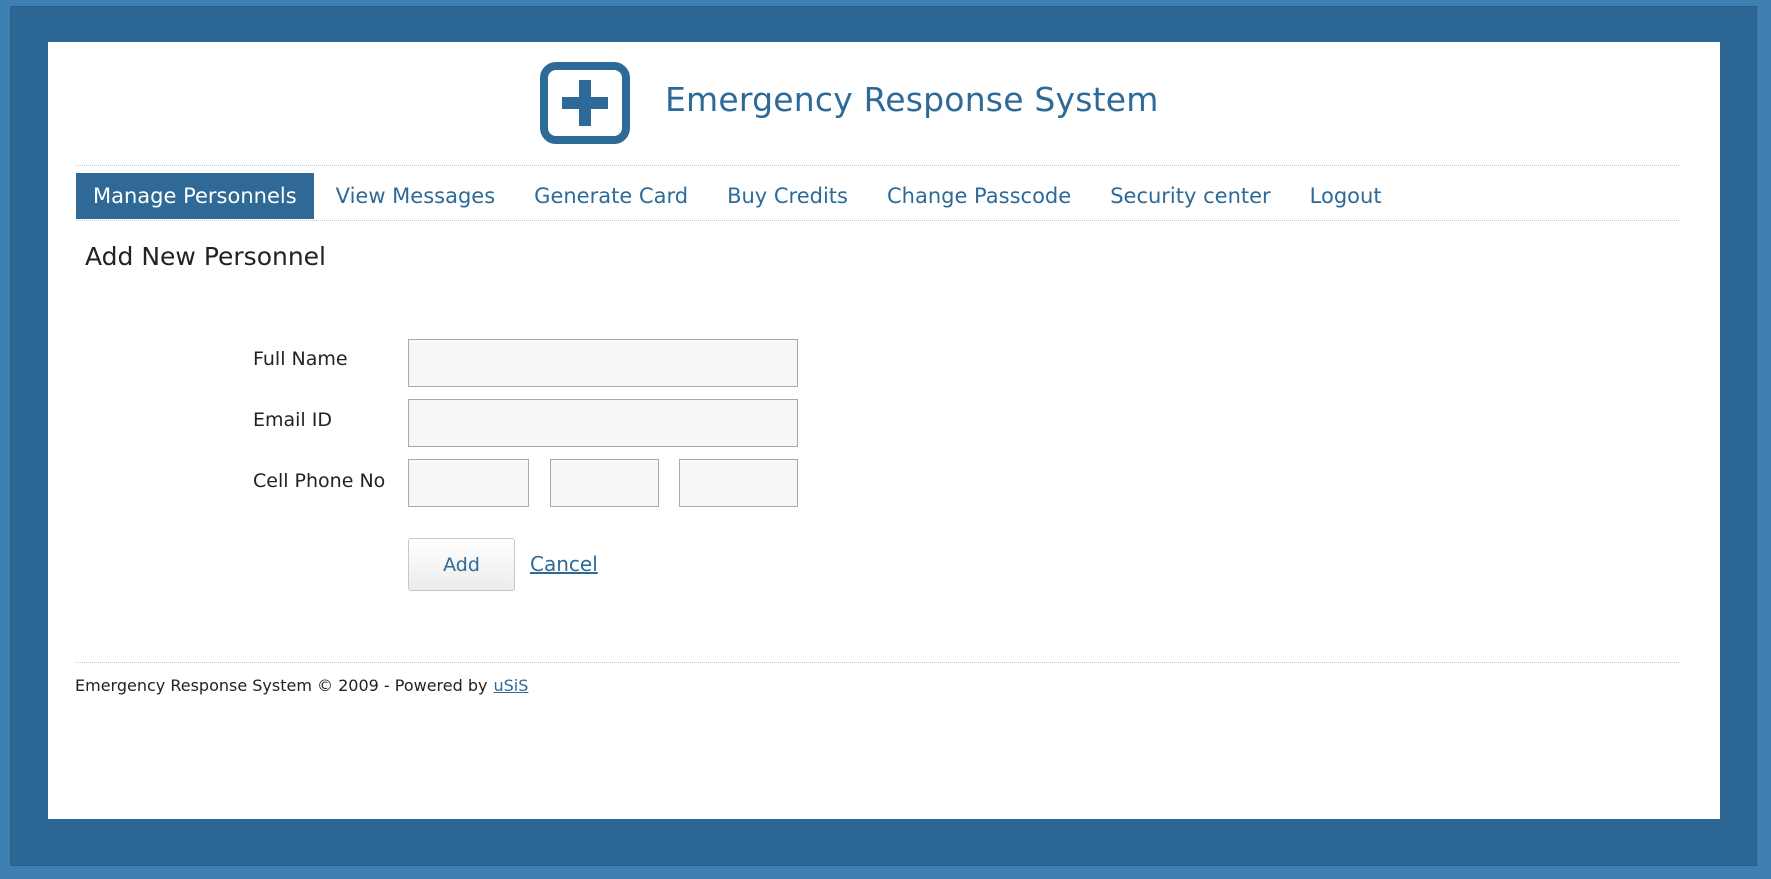 This screenshot has height=879, width=1771. What do you see at coordinates (603, 363) in the screenshot?
I see `full-name-input` at bounding box center [603, 363].